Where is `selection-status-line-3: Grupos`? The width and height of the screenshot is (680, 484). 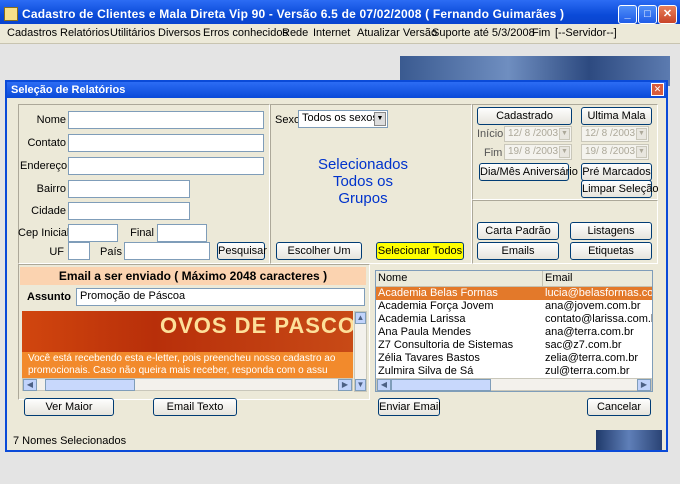
selection-status-line-3: Grupos is located at coordinates (363, 198).